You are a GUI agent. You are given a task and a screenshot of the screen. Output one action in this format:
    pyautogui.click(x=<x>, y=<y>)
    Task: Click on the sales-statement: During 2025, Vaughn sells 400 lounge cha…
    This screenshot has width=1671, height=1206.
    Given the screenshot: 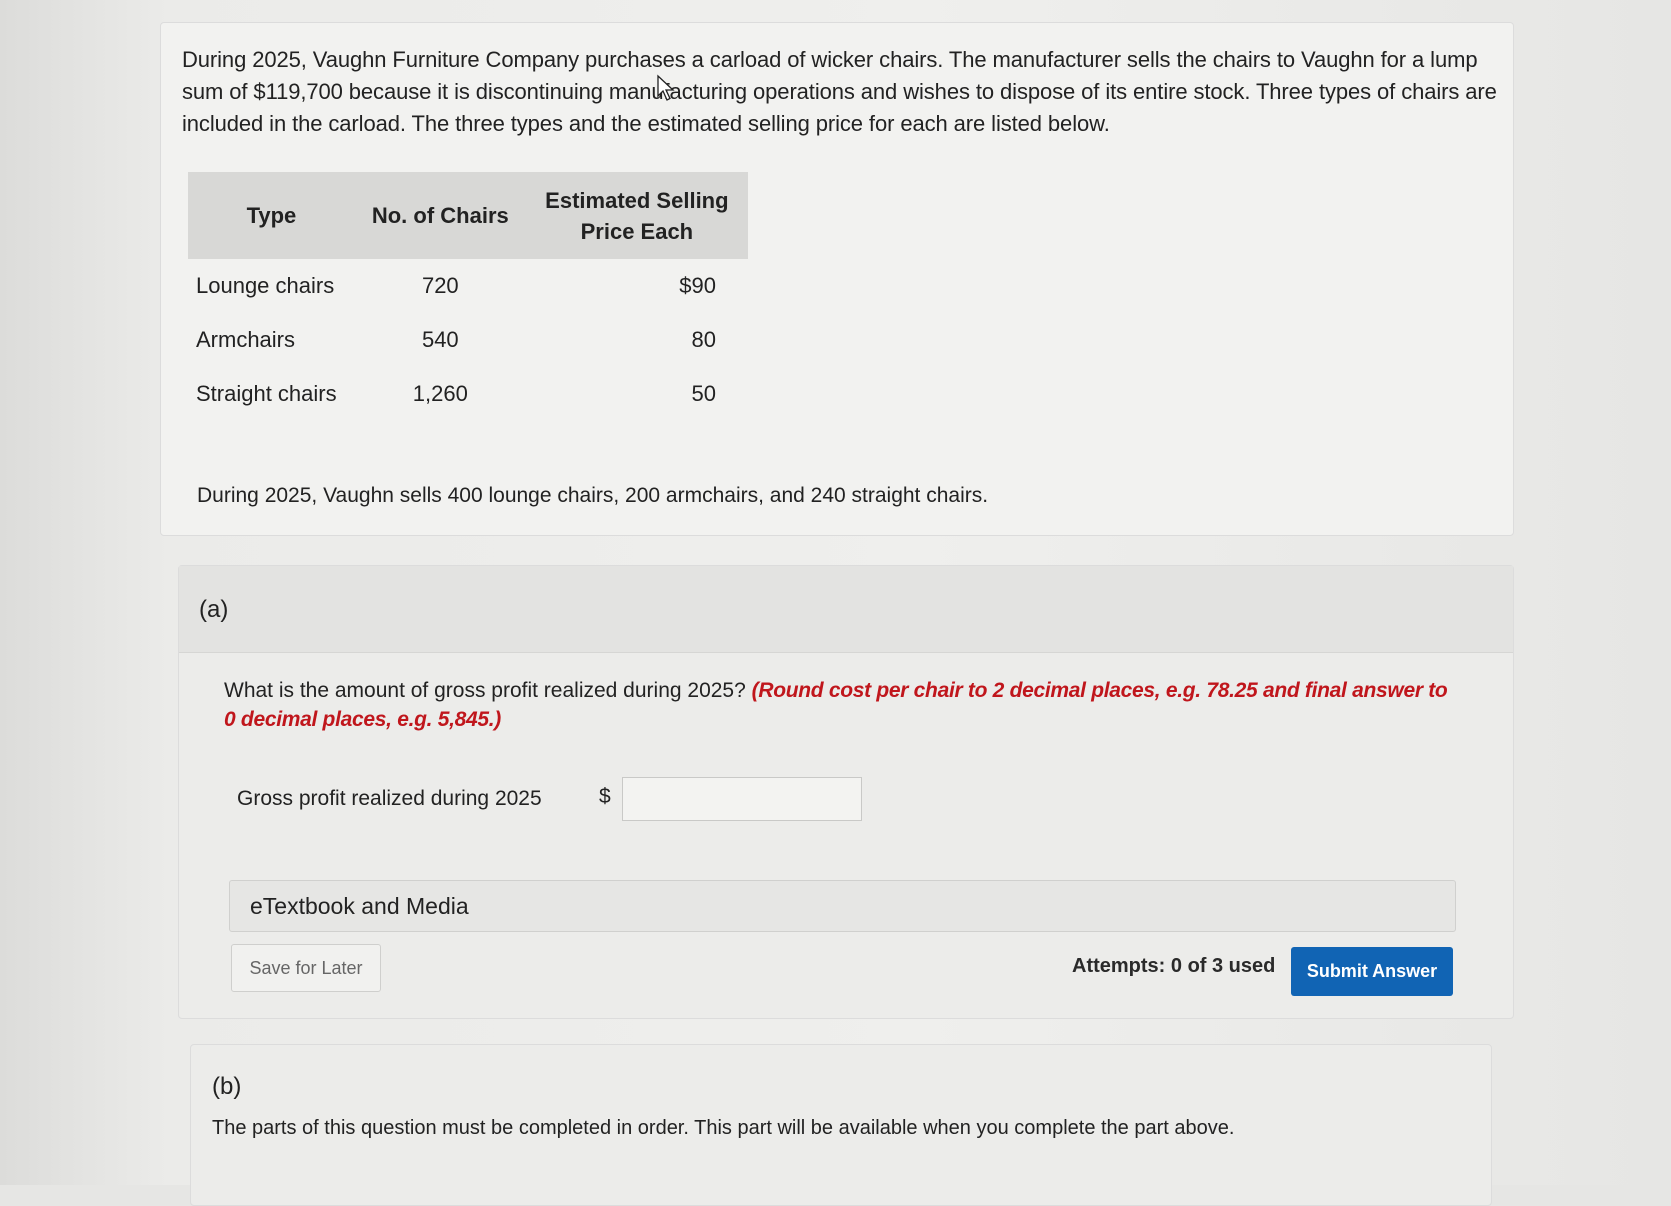 What is the action you would take?
    pyautogui.click(x=593, y=495)
    